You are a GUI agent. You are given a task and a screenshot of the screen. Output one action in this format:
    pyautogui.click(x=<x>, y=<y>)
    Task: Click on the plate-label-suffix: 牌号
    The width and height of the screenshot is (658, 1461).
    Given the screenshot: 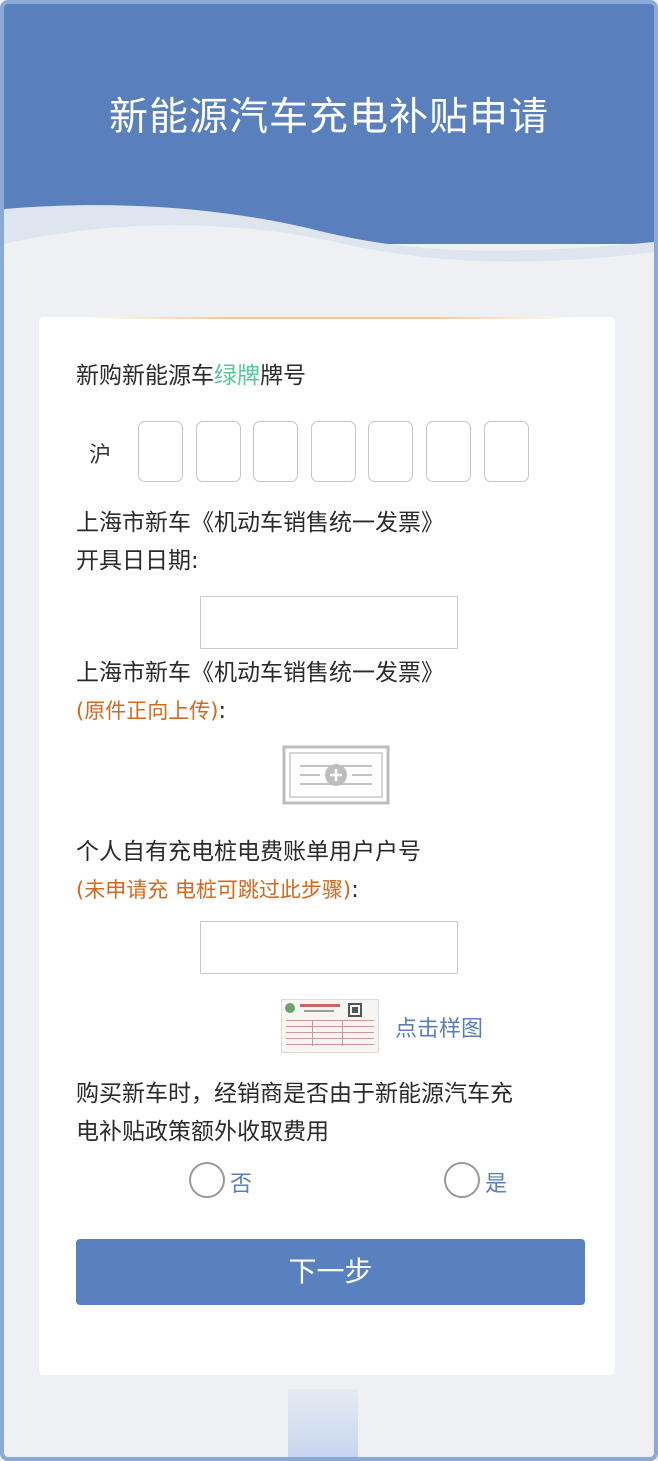 What is the action you would take?
    pyautogui.click(x=283, y=376)
    